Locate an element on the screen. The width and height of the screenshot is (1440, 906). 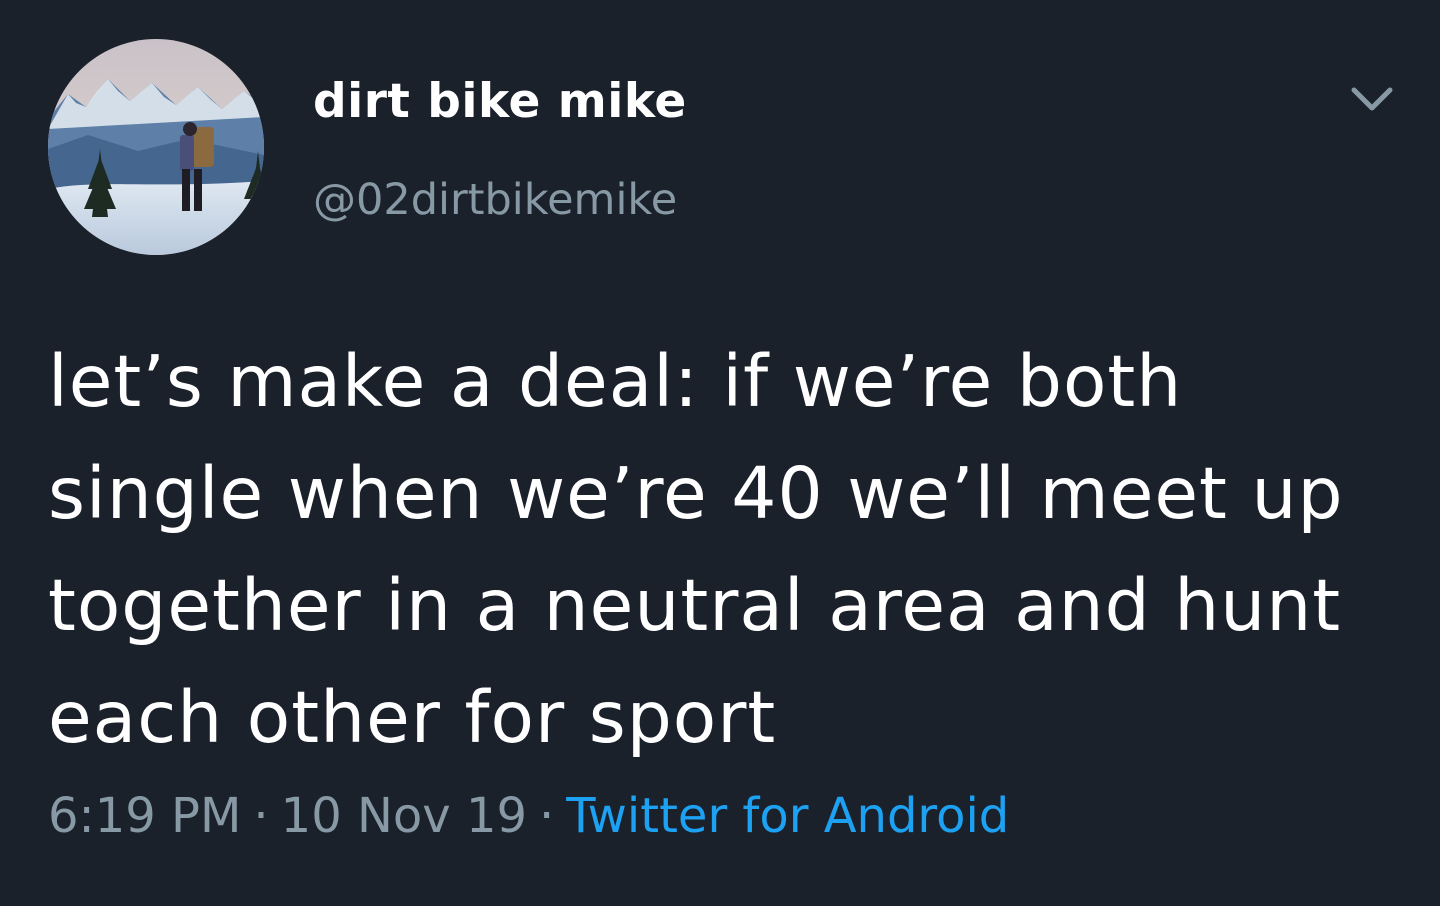
display-name: dirt bike mike is located at coordinates (500, 101).